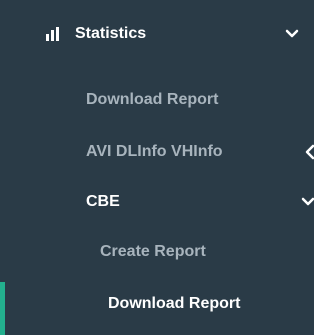 This screenshot has height=335, width=320. I want to click on sidebar-item-statistics-label: Statistics, so click(111, 33).